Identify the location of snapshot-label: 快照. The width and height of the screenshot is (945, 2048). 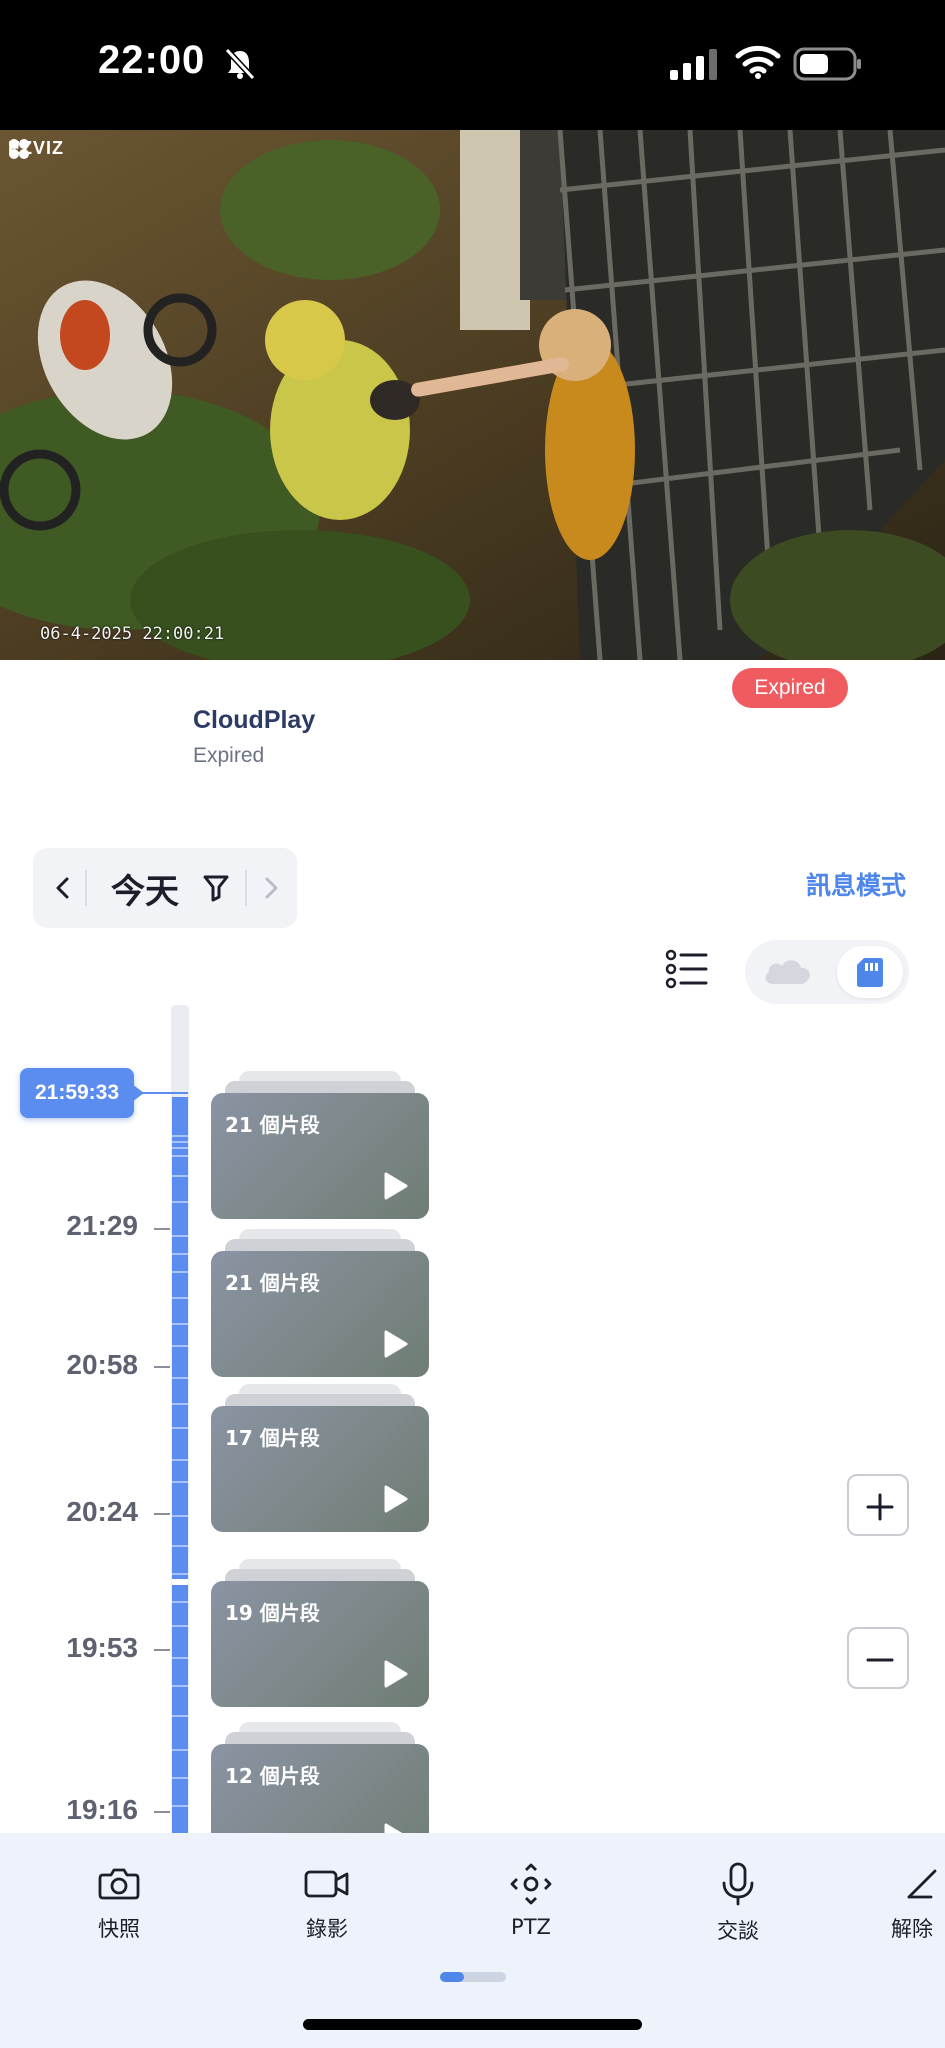
(119, 1929).